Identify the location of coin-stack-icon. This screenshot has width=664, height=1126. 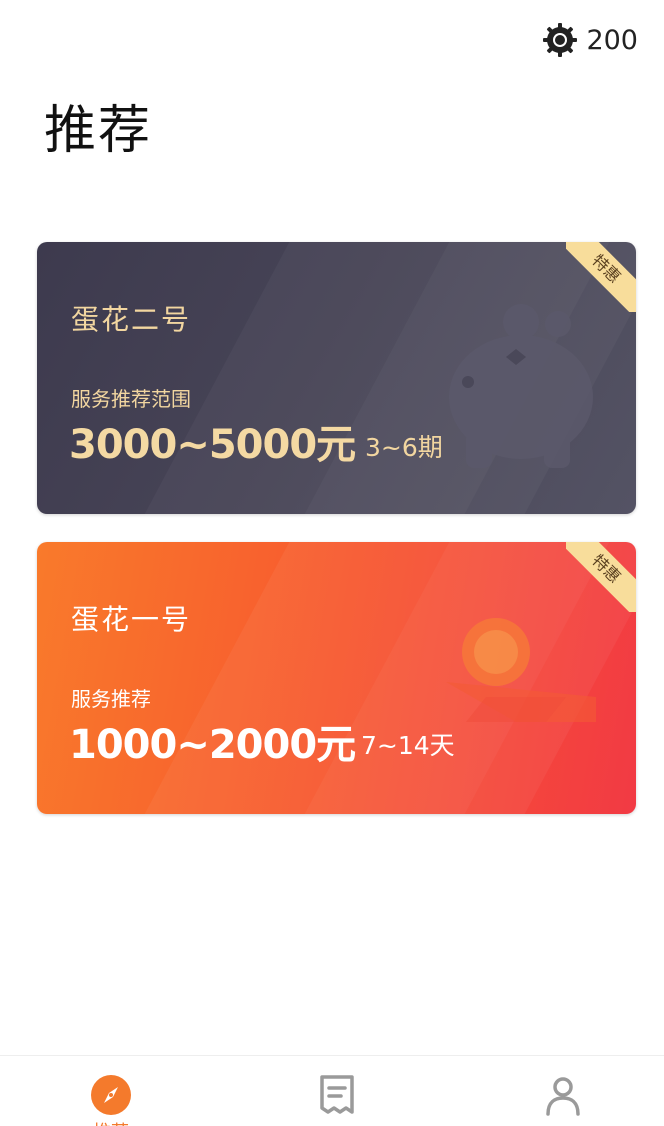
(521, 670).